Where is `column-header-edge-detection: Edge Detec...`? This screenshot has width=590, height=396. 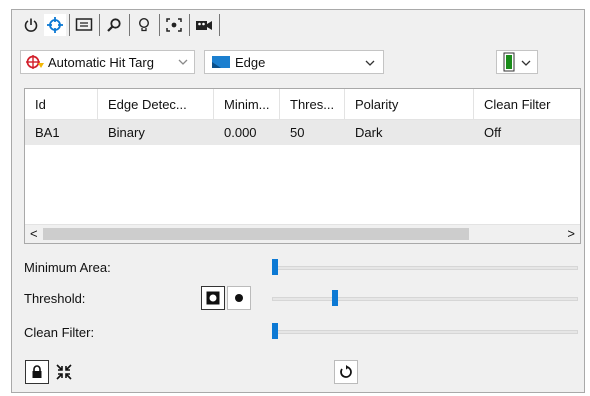 column-header-edge-detection: Edge Detec... is located at coordinates (156, 104).